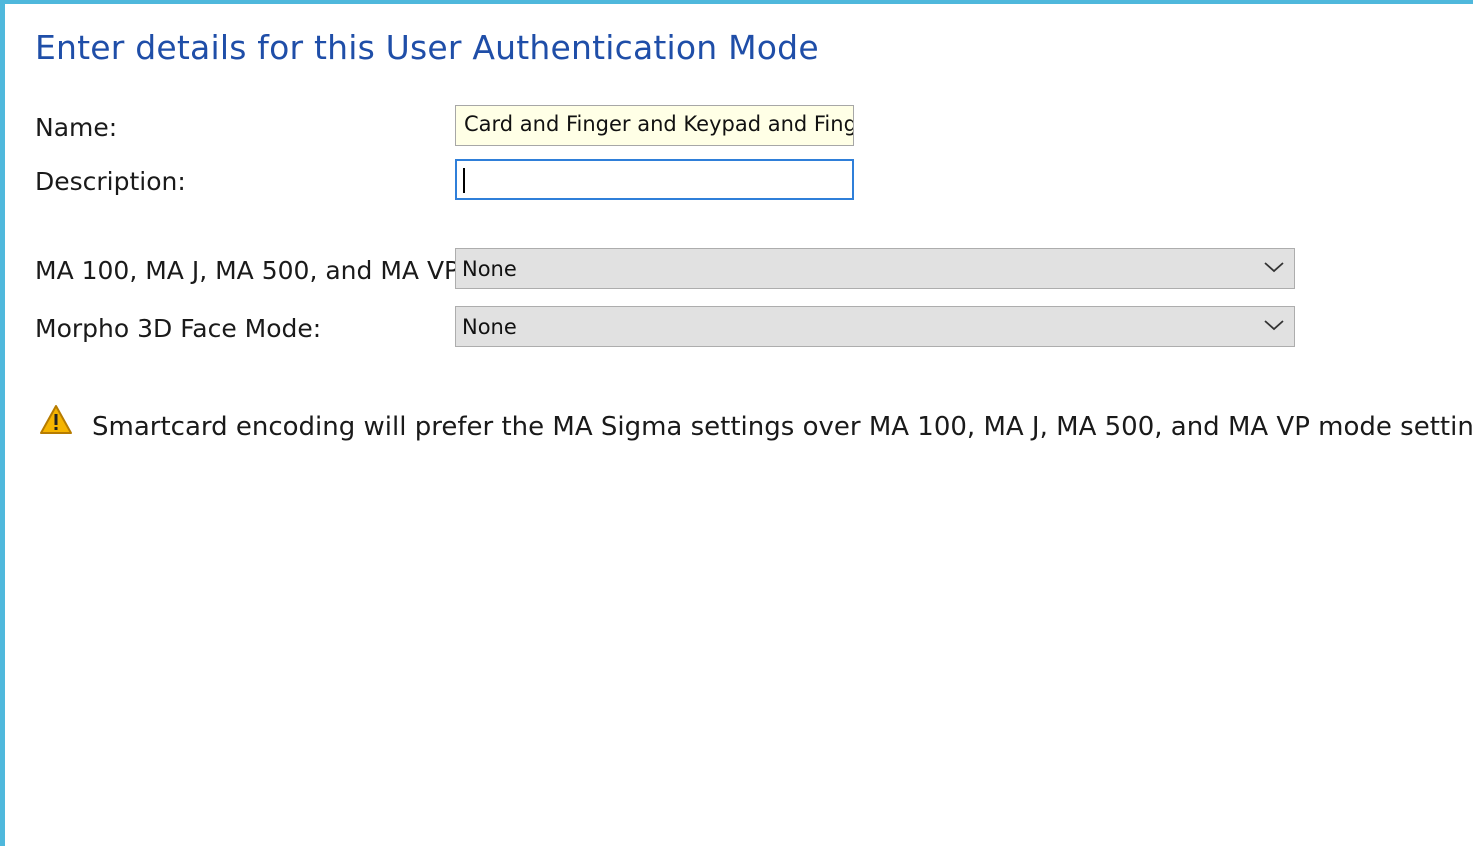 This screenshot has height=846, width=1473. I want to click on description-field, so click(654, 179).